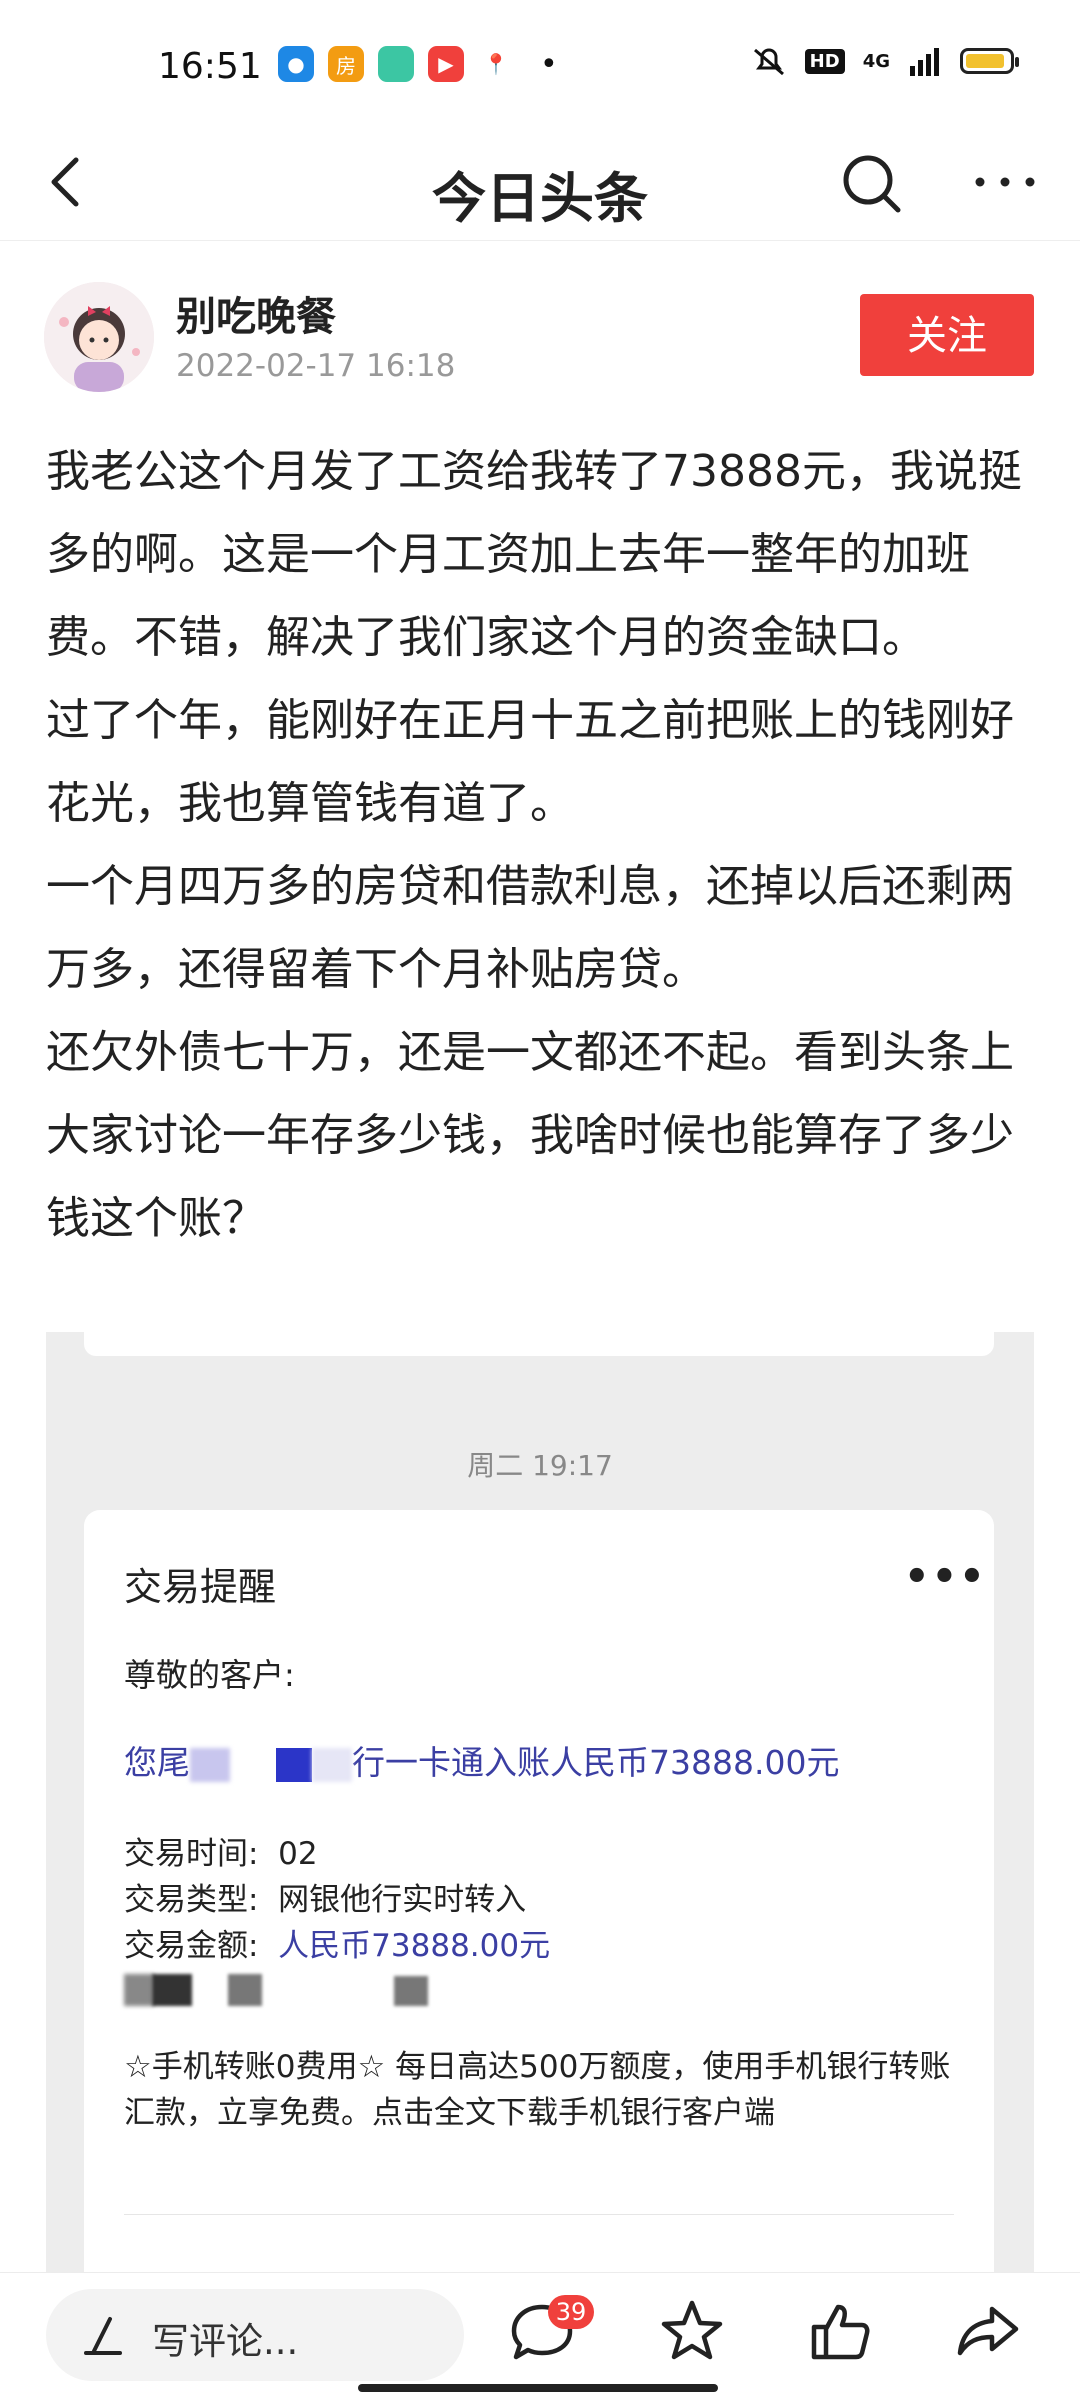 The width and height of the screenshot is (1080, 2401). What do you see at coordinates (298, 1854) in the screenshot?
I see `detail-value: 02` at bounding box center [298, 1854].